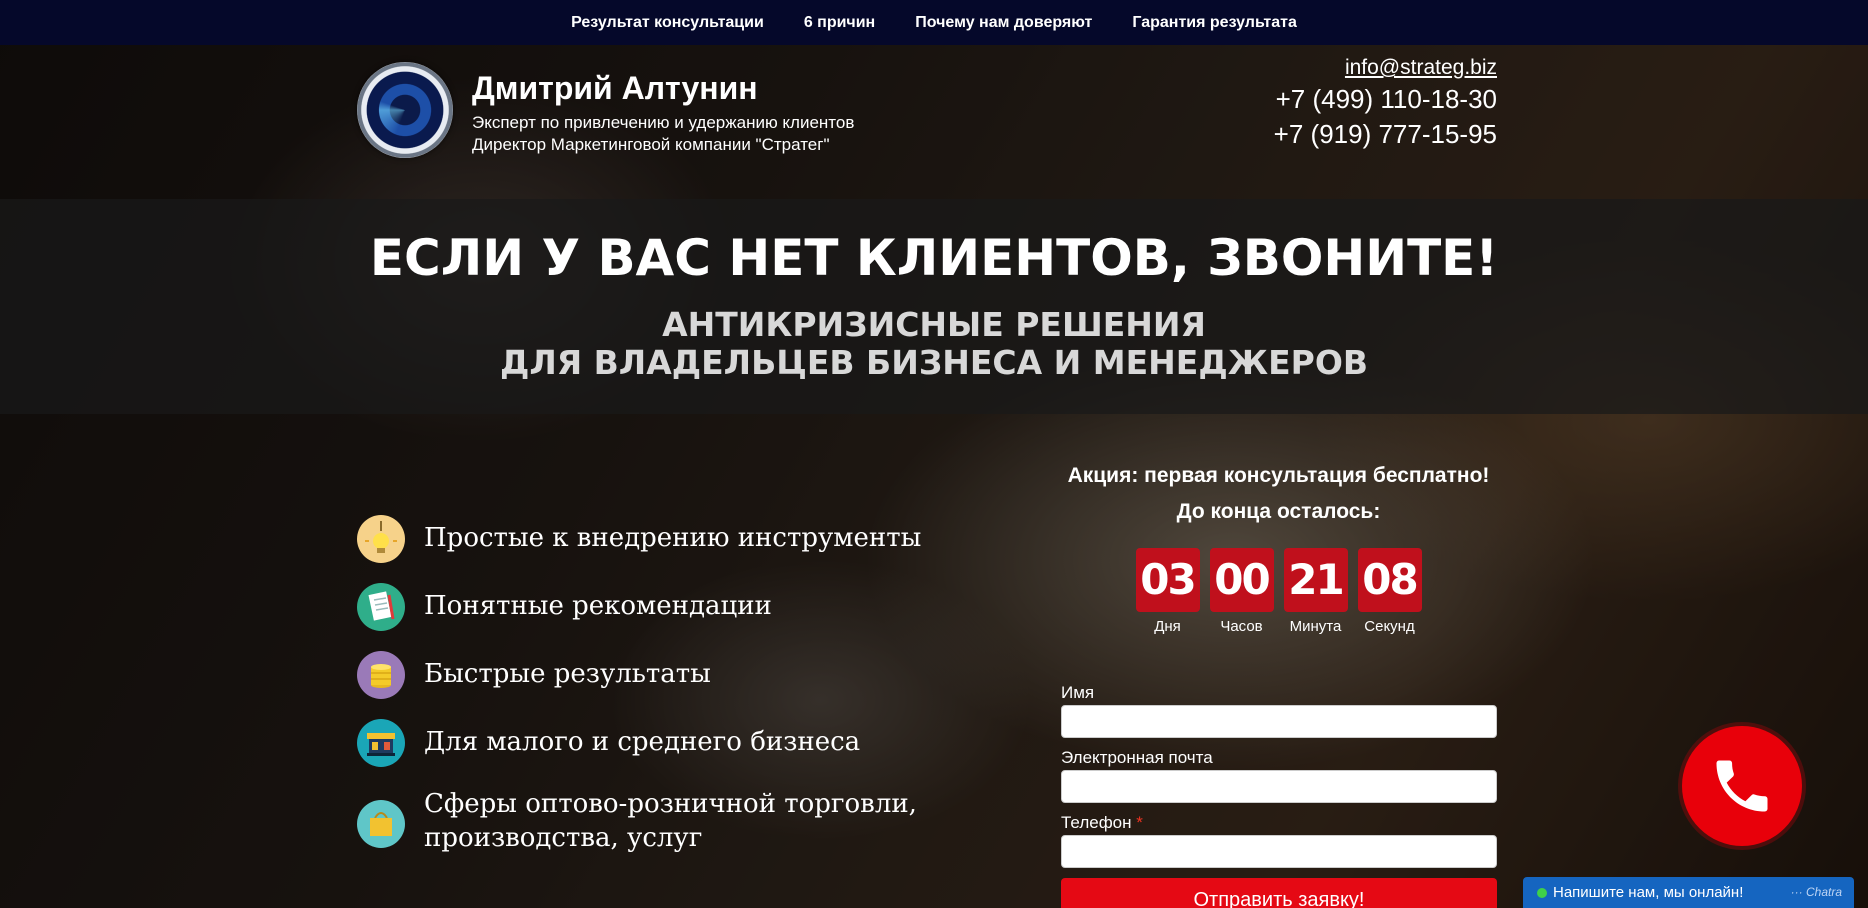 This screenshot has height=908, width=1868. Describe the element at coordinates (1167, 626) in the screenshot. I see `timer-unit-label: Дня` at that location.